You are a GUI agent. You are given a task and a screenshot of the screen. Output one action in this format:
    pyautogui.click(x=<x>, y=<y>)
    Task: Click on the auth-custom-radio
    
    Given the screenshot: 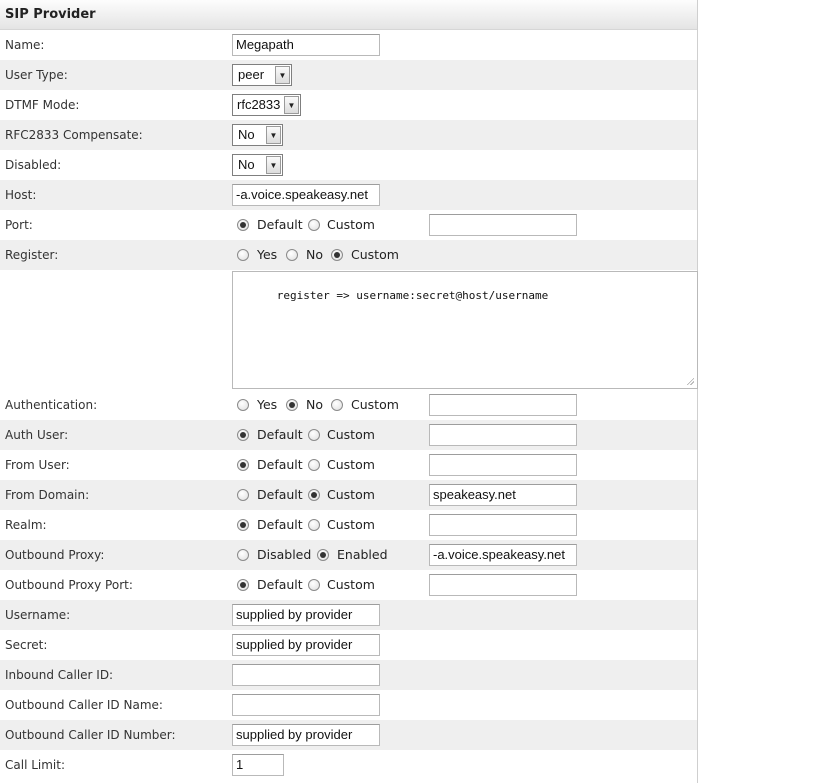 What is the action you would take?
    pyautogui.click(x=337, y=405)
    